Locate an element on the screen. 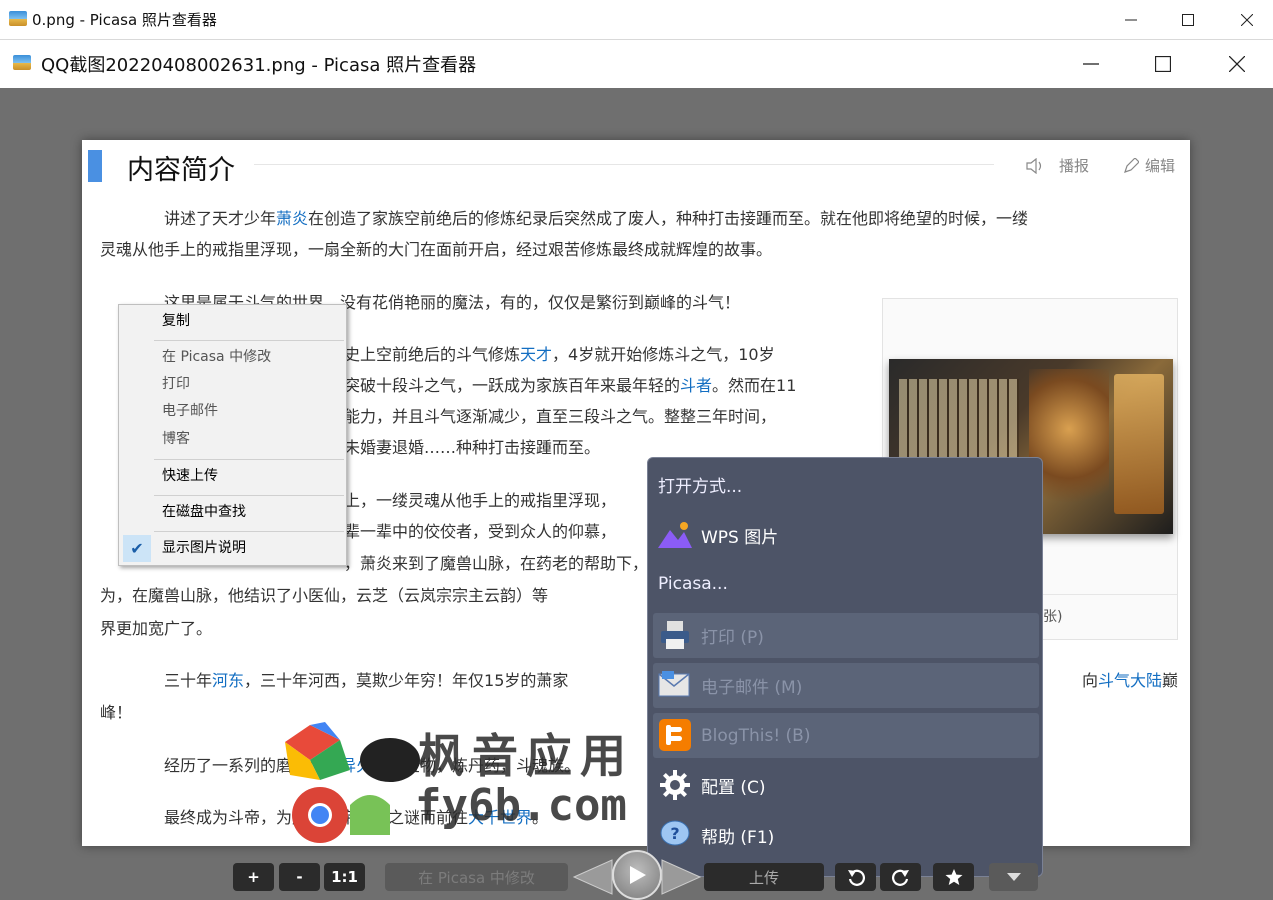  star-icon is located at coordinates (953, 877).